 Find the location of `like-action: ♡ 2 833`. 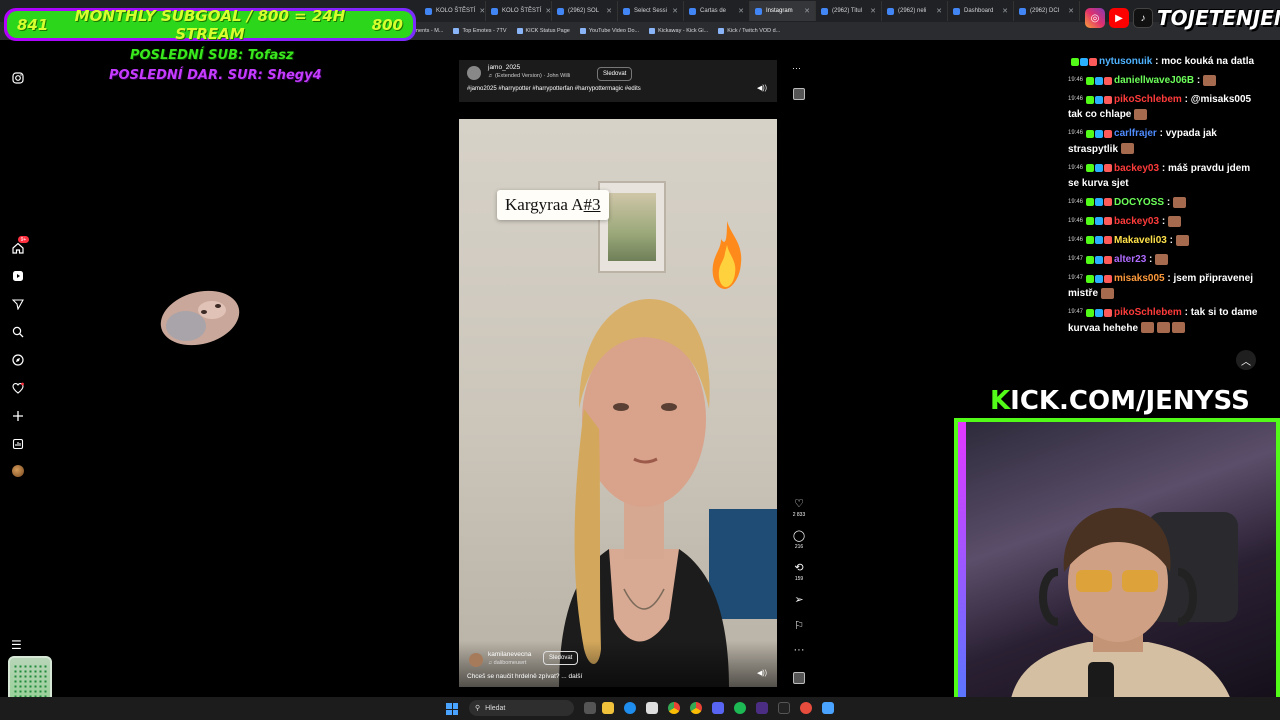

like-action: ♡ 2 833 is located at coordinates (799, 508).